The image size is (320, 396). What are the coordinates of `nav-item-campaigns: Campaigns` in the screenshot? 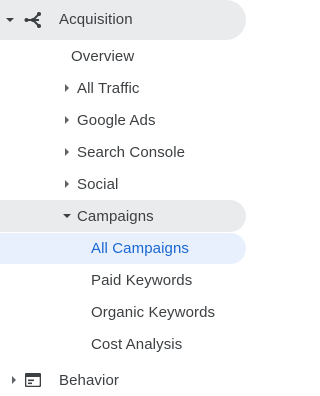 It's located at (123, 216).